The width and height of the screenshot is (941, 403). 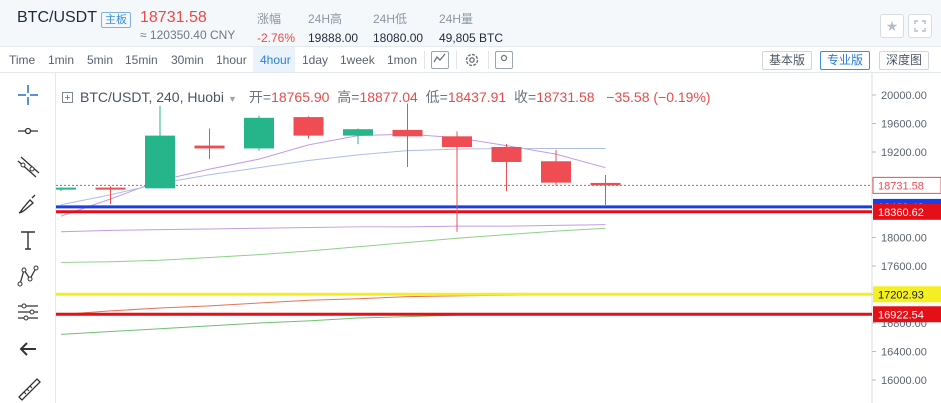 What do you see at coordinates (315, 60) in the screenshot?
I see `tf-1day: 1day` at bounding box center [315, 60].